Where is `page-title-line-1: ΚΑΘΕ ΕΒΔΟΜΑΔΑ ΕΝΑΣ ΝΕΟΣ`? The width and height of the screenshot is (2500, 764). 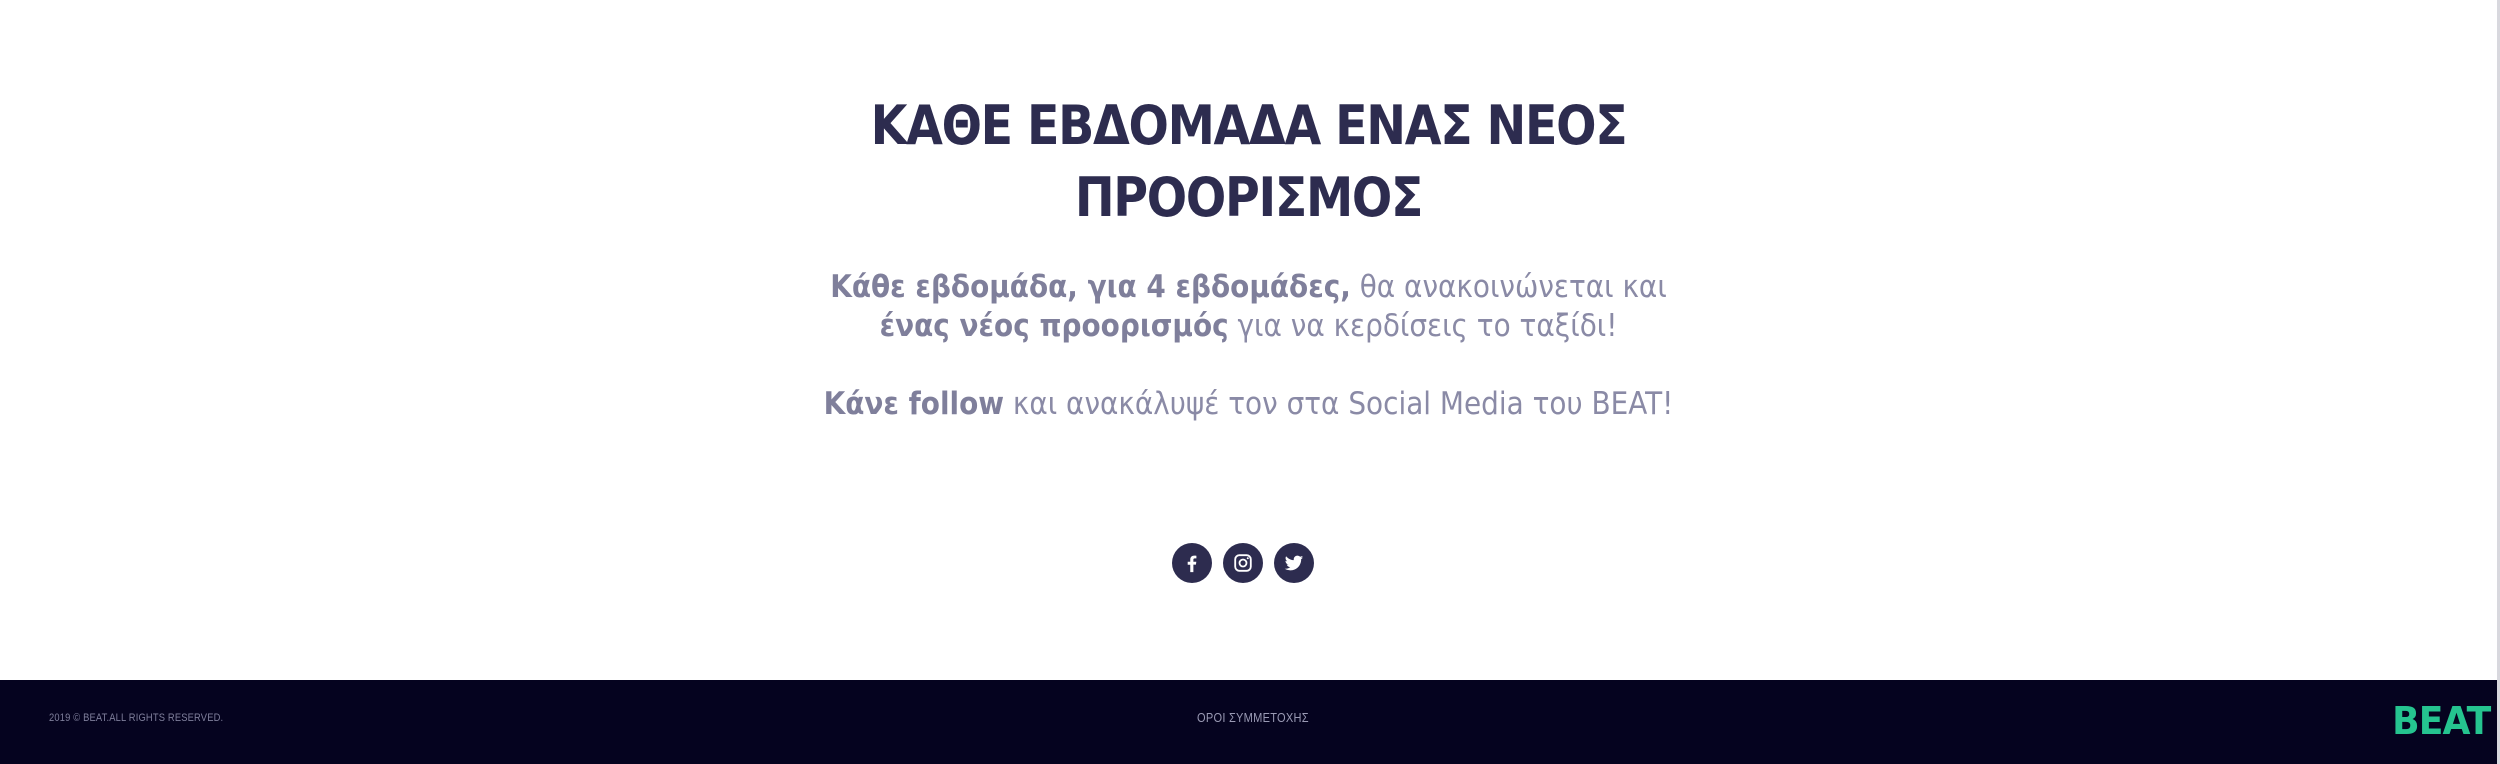
page-title-line-1: ΚΑΘΕ ΕΒΔΟΜΑΔΑ ΕΝΑΣ ΝΕΟΣ is located at coordinates (1249, 125).